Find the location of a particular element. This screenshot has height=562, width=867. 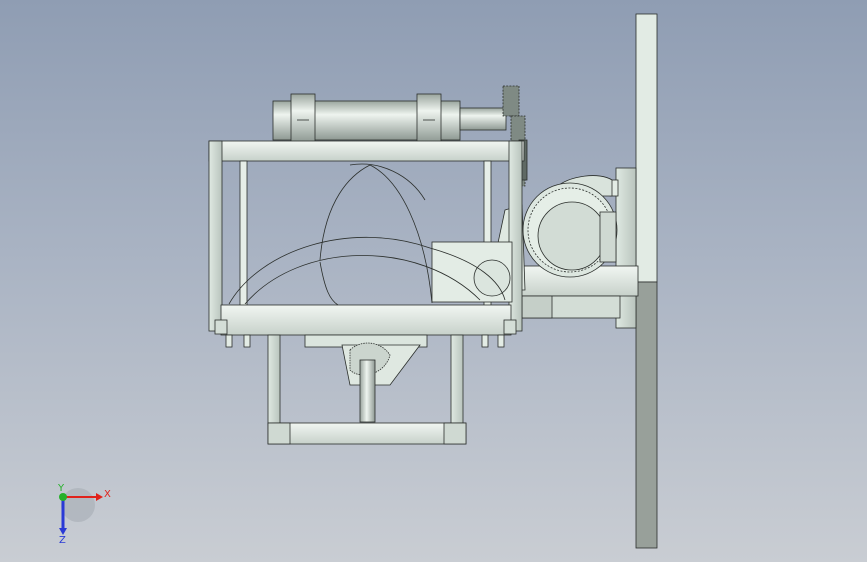

y-axis-dot is located at coordinates (63, 497).